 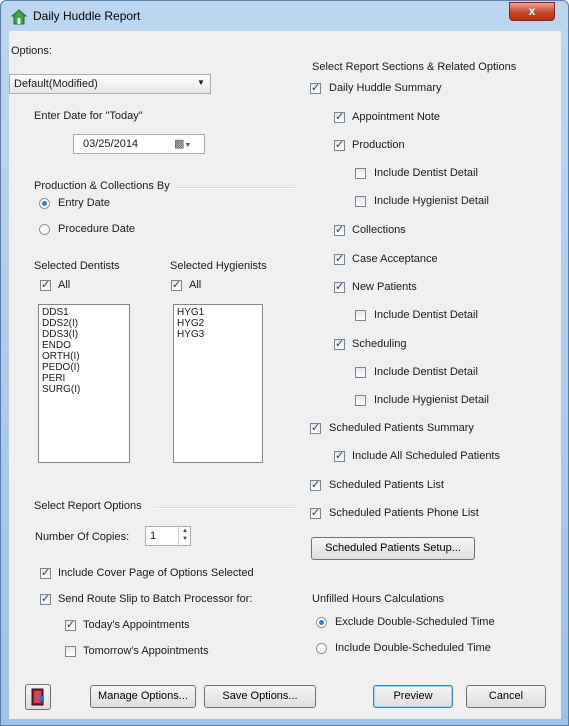 What do you see at coordinates (315, 87) in the screenshot?
I see `daily-huddle-summary-checkbox` at bounding box center [315, 87].